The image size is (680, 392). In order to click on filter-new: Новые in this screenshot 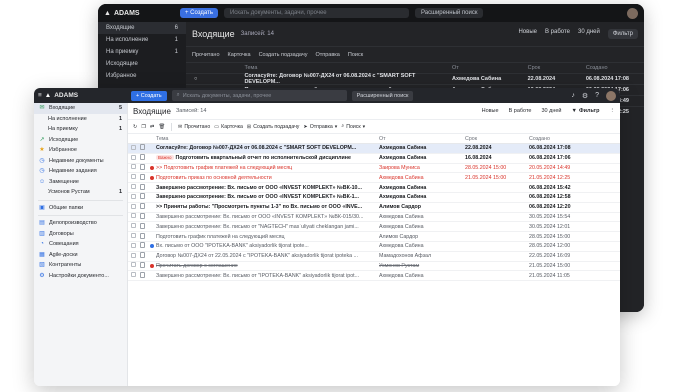, I will do `click(490, 111)`.